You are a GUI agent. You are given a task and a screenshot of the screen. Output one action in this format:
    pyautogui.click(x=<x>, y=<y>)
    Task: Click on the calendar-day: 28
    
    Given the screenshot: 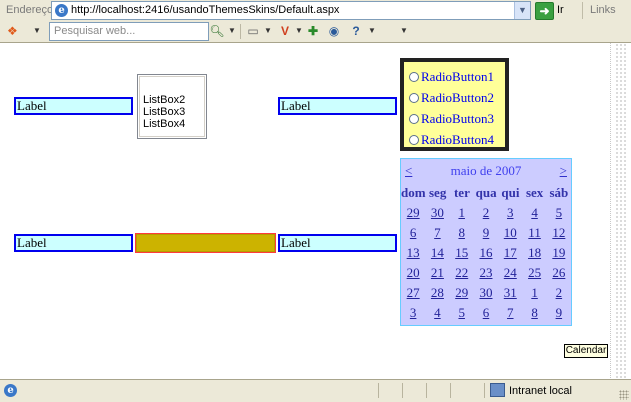 What is the action you would take?
    pyautogui.click(x=437, y=293)
    